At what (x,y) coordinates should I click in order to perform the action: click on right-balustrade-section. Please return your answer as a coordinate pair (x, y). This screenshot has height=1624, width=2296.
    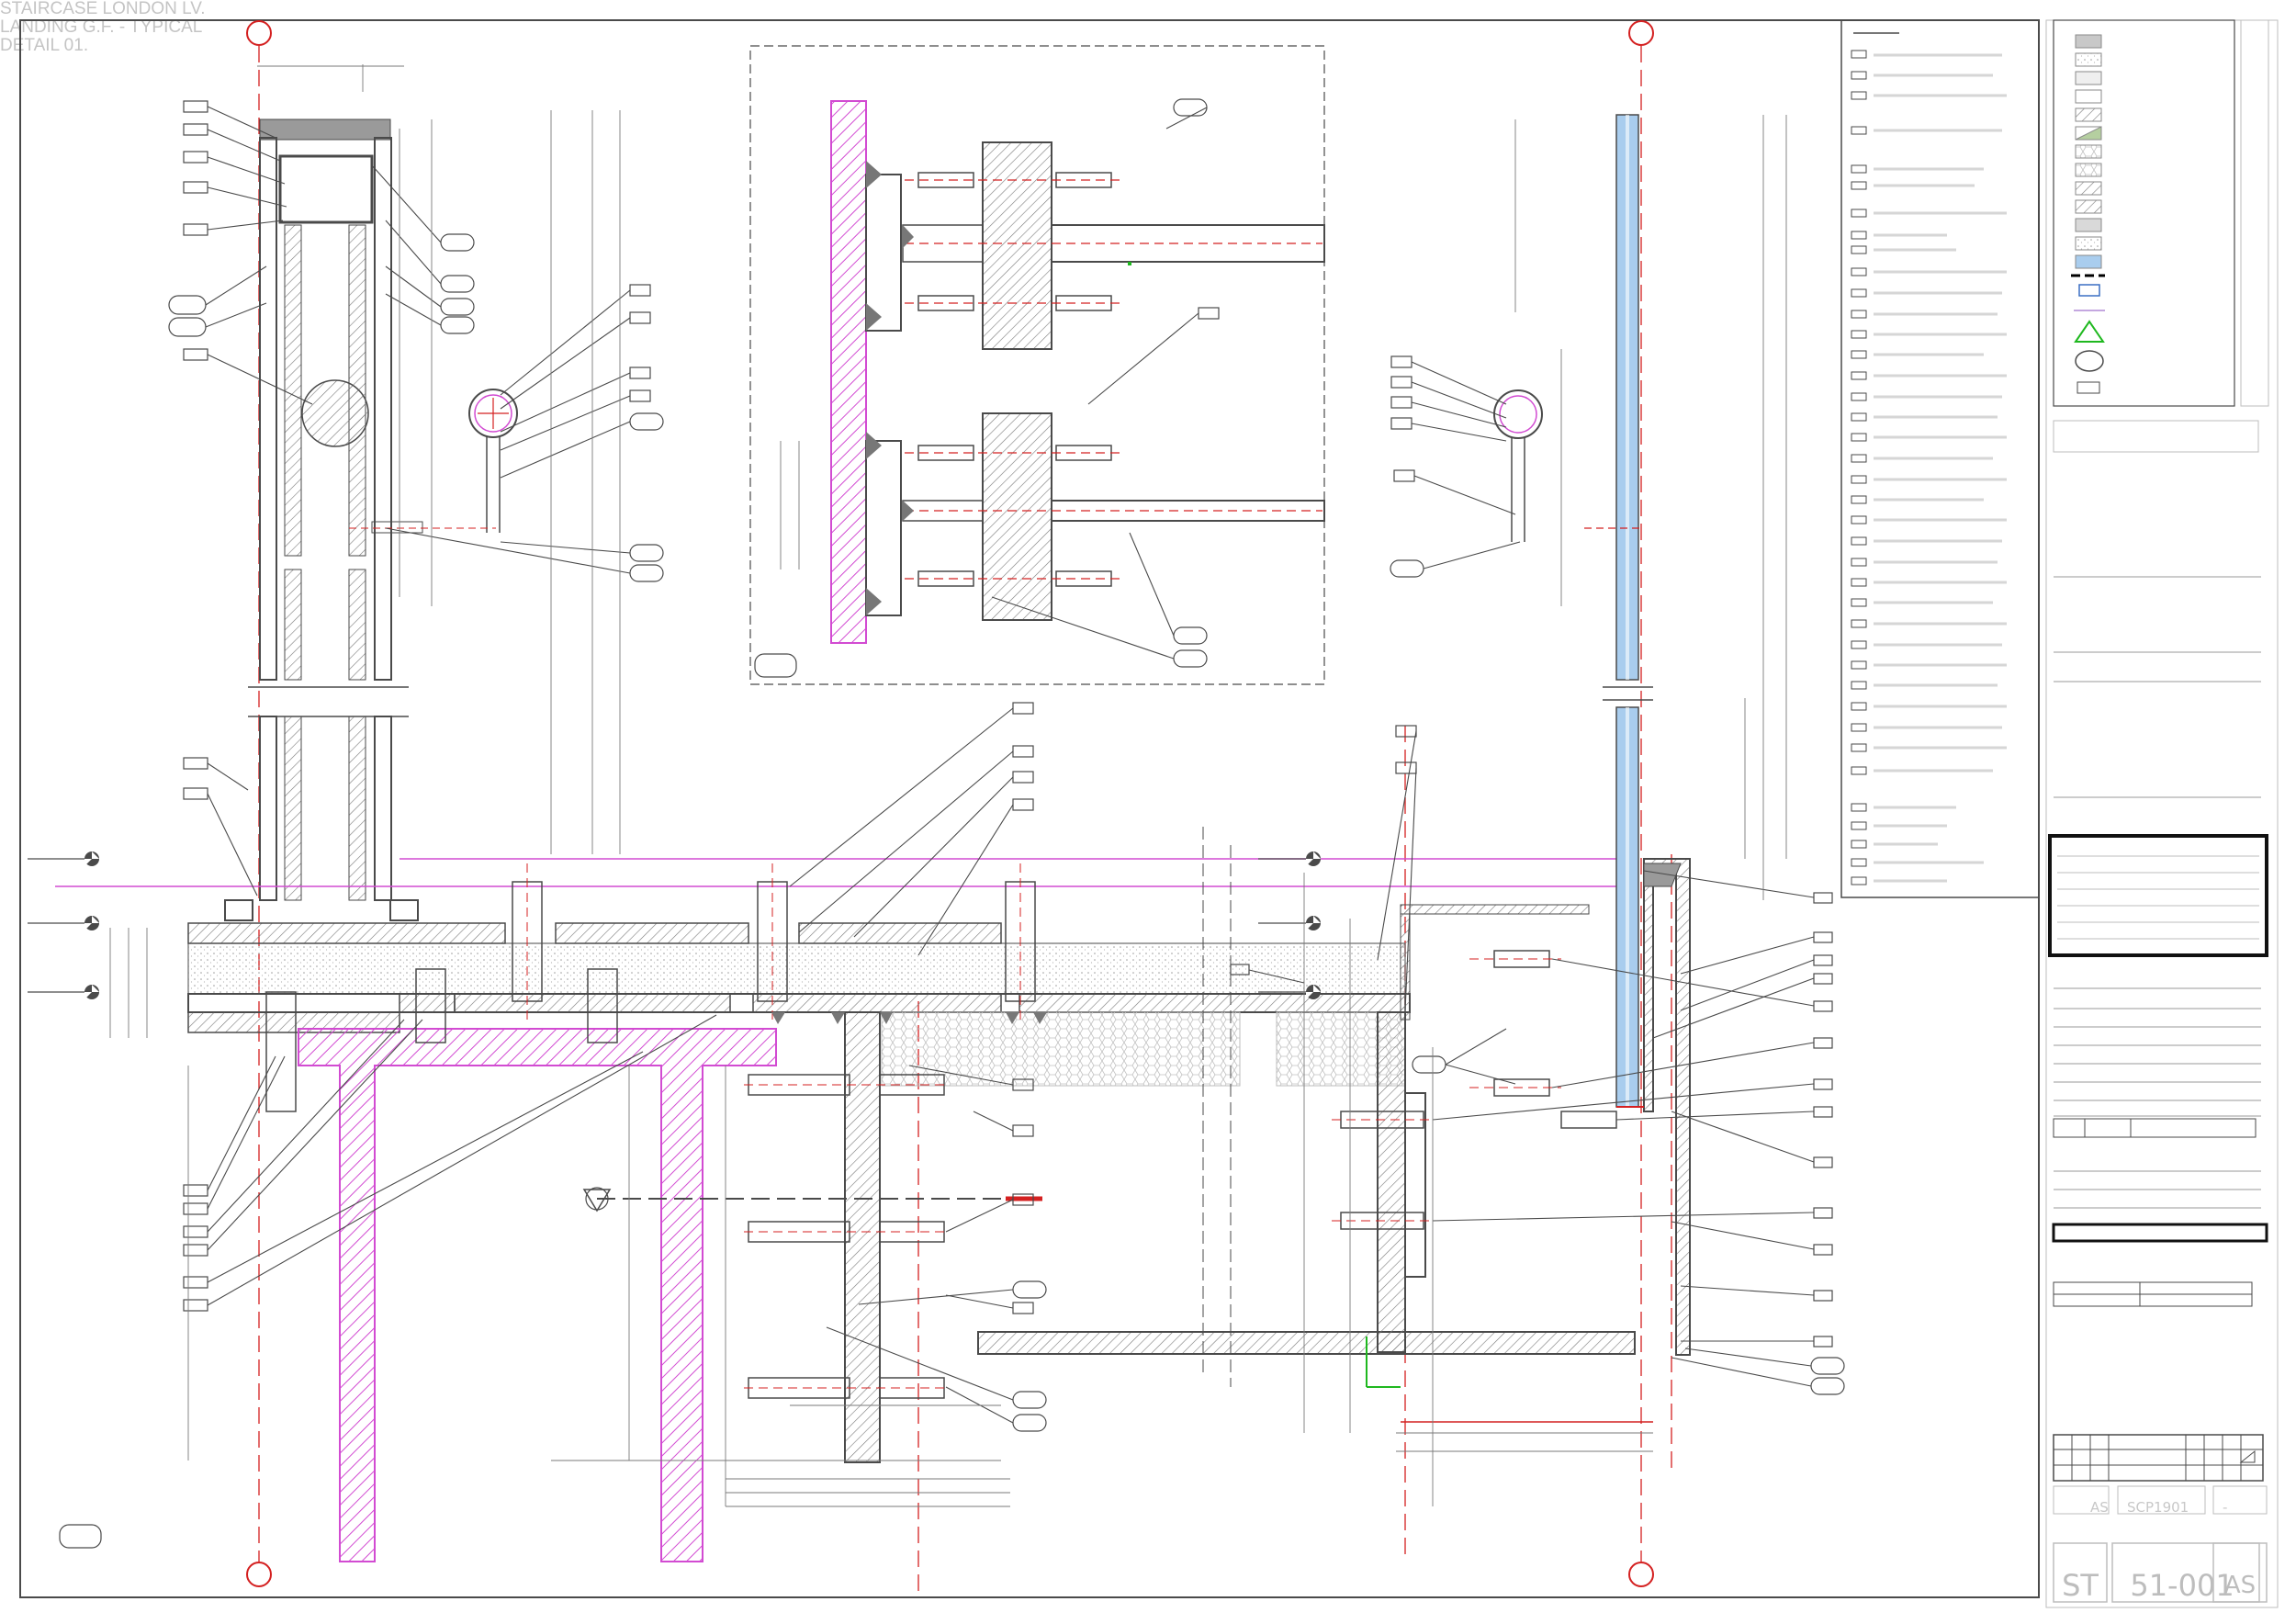
    Looking at the image, I should click on (1511, 768).